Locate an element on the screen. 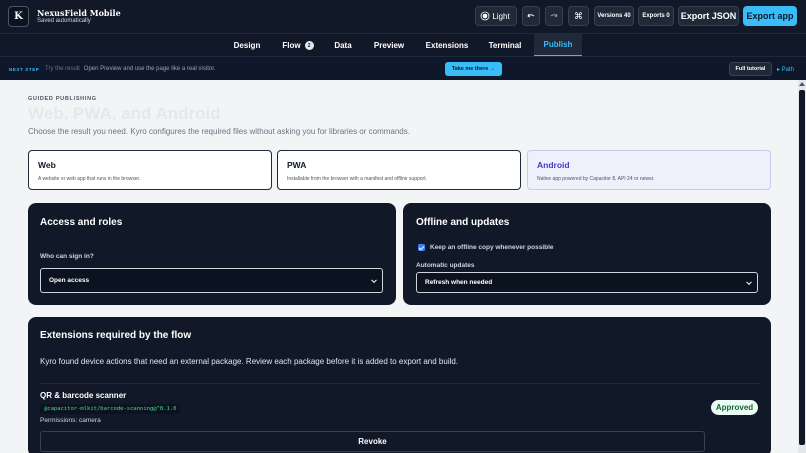 The height and width of the screenshot is (453, 806). target-title: PWA is located at coordinates (297, 165).